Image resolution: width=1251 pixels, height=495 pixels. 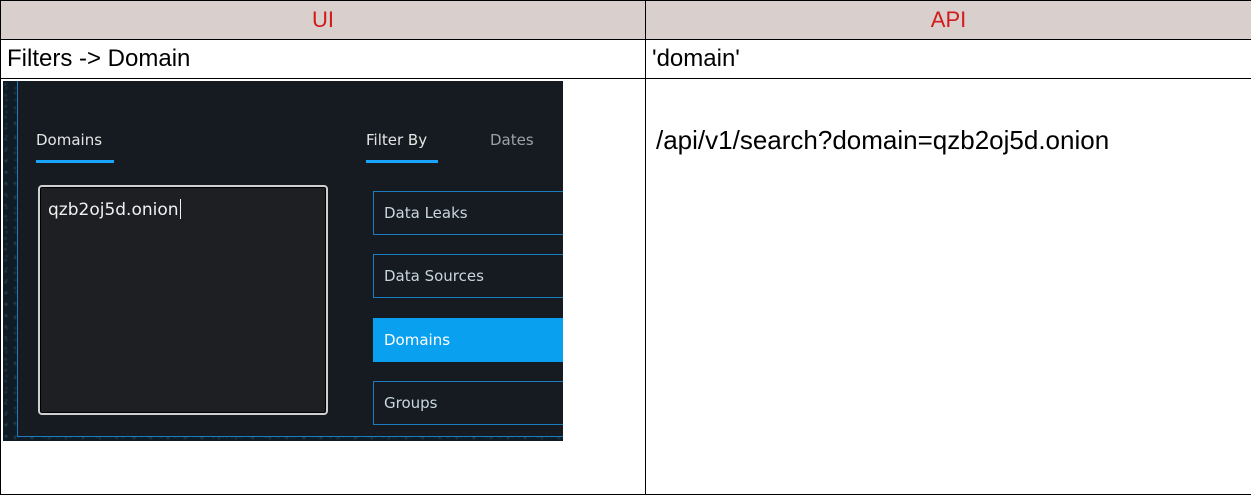 I want to click on filter-domains-button: Domains, so click(x=468, y=340).